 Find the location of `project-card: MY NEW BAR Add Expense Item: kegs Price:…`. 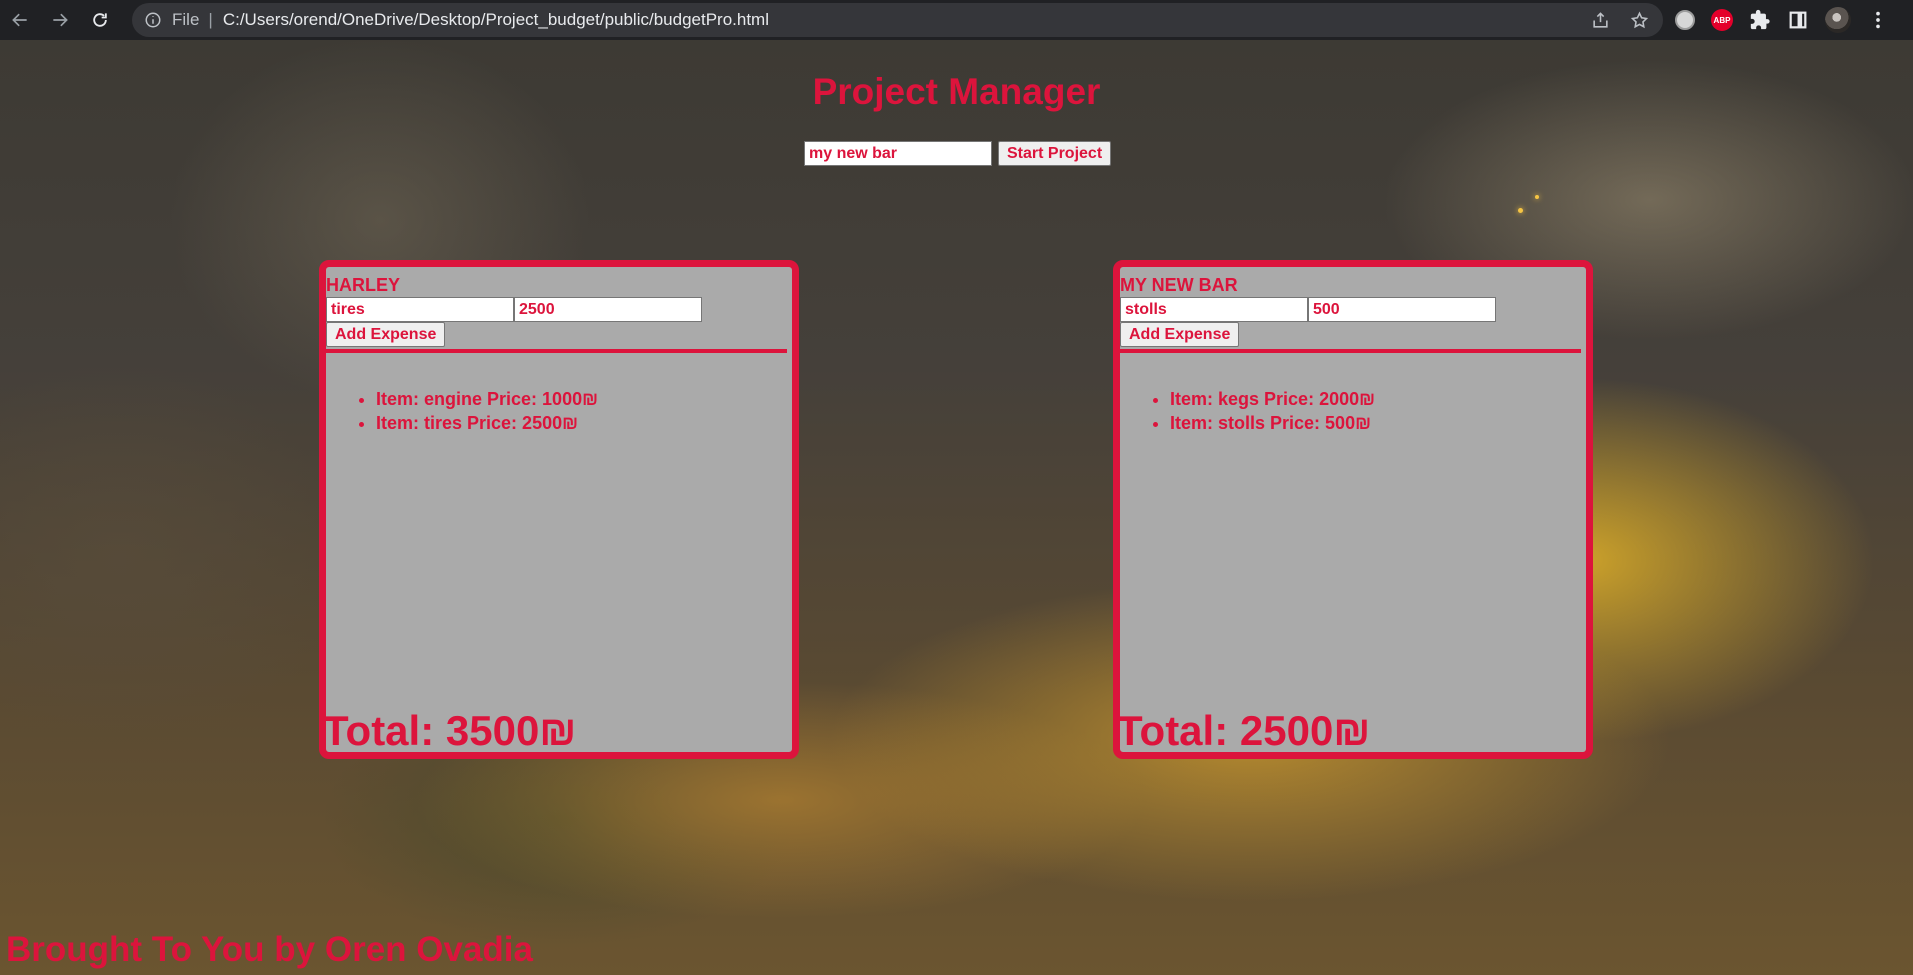

project-card: MY NEW BAR Add Expense Item: kegs Price:… is located at coordinates (1353, 509).